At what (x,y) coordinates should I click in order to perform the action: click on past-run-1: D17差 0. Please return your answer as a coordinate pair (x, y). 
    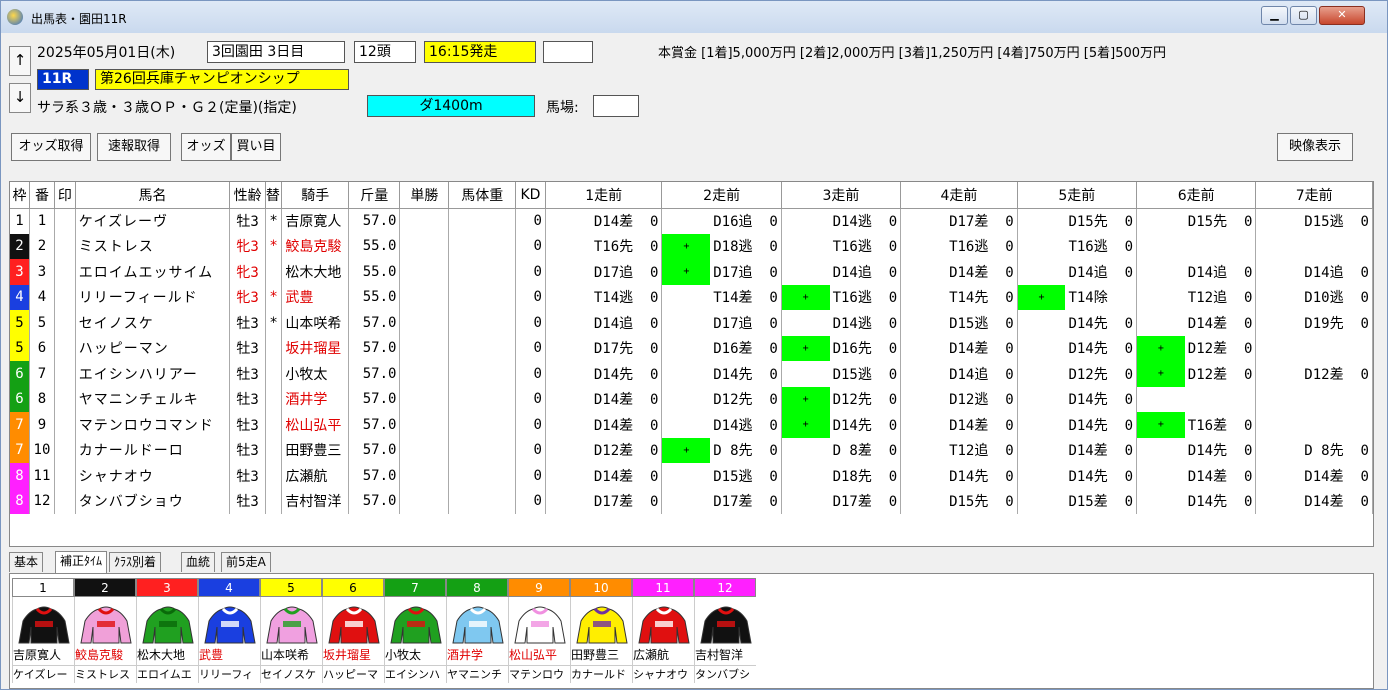
    Looking at the image, I should click on (626, 501).